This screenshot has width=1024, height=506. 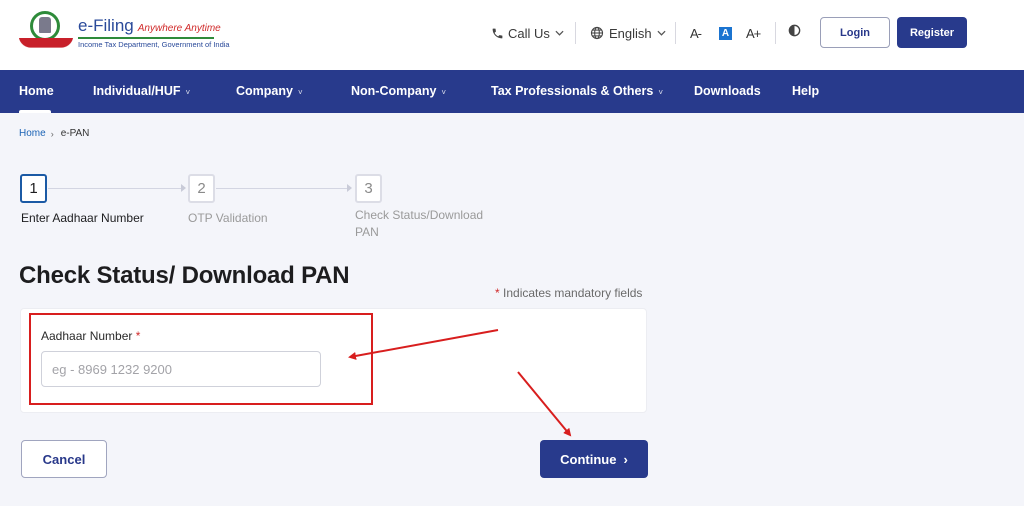 What do you see at coordinates (588, 459) in the screenshot?
I see `continue-label: Continue` at bounding box center [588, 459].